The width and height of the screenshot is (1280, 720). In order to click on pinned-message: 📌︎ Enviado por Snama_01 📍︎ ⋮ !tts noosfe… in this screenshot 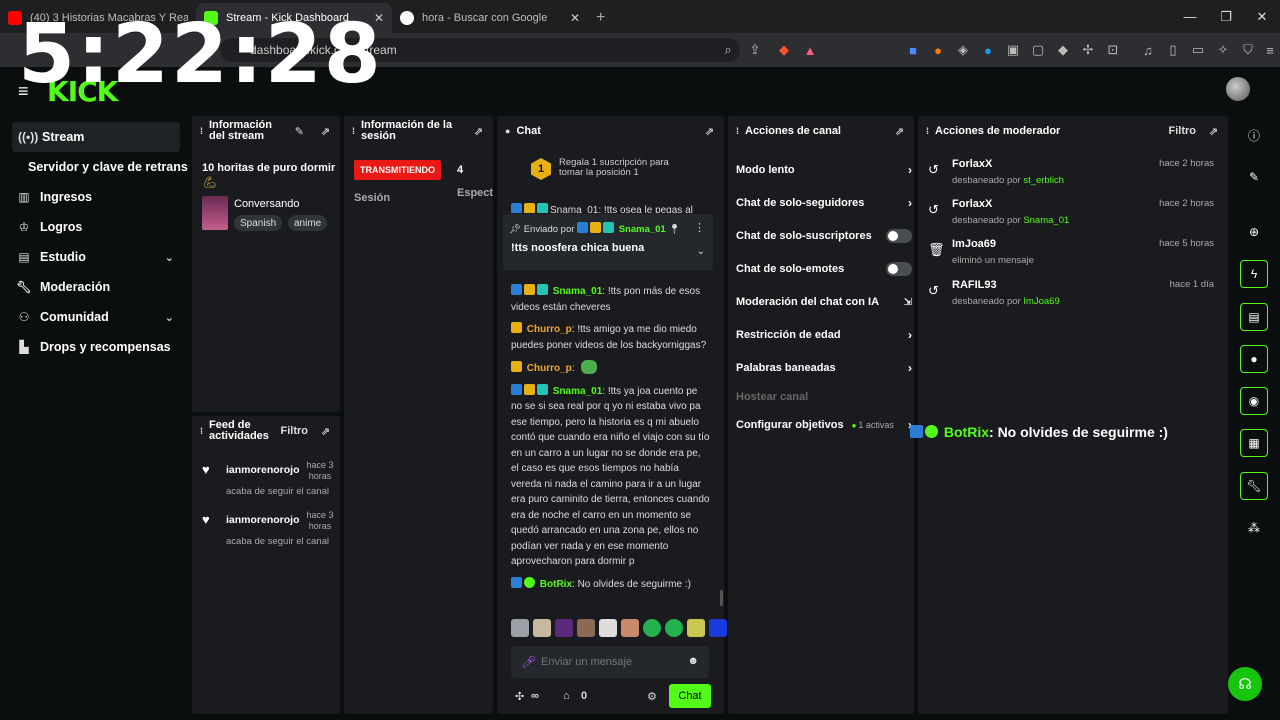, I will do `click(608, 242)`.